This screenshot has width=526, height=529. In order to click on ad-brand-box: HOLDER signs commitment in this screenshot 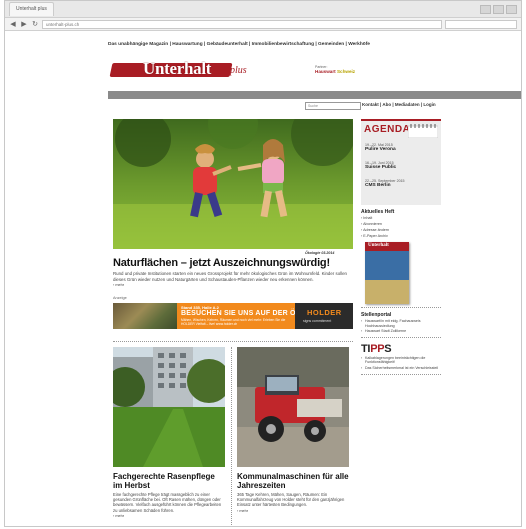, I will do `click(324, 316)`.